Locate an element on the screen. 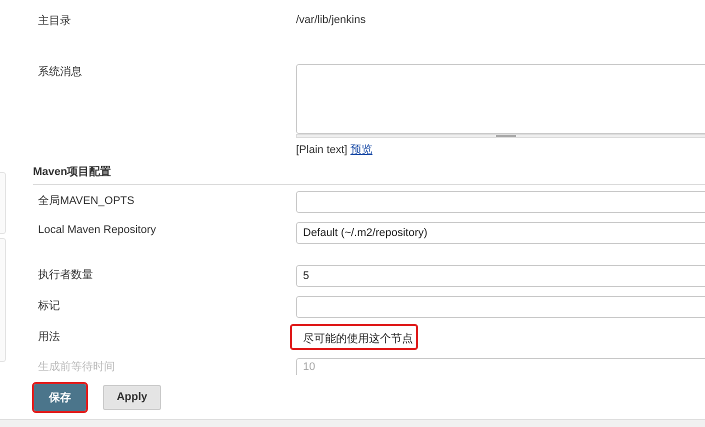 The image size is (705, 427). section-title: Maven项目配置 is located at coordinates (369, 174).